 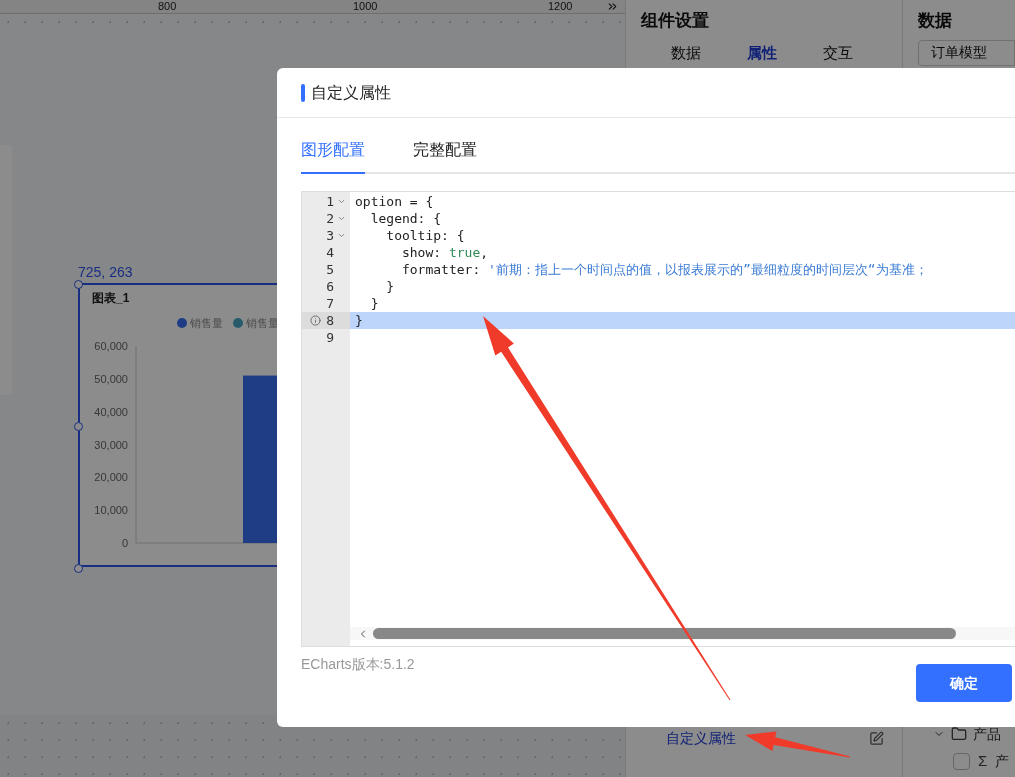 What do you see at coordinates (111, 444) in the screenshot?
I see `axis-tick-label: 30,000` at bounding box center [111, 444].